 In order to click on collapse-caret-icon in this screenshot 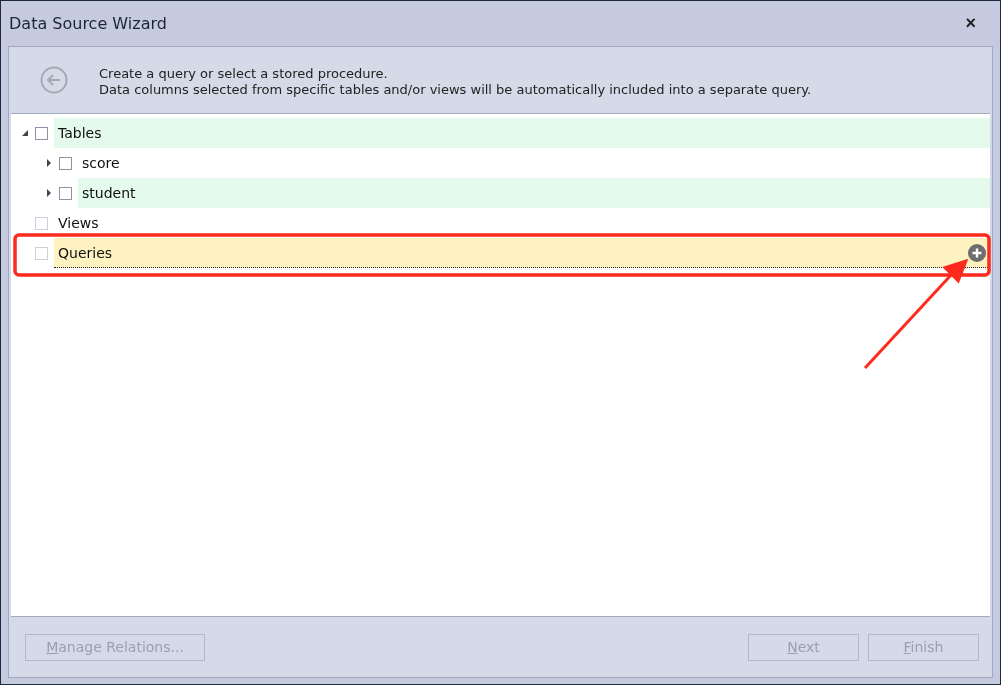, I will do `click(25, 133)`.